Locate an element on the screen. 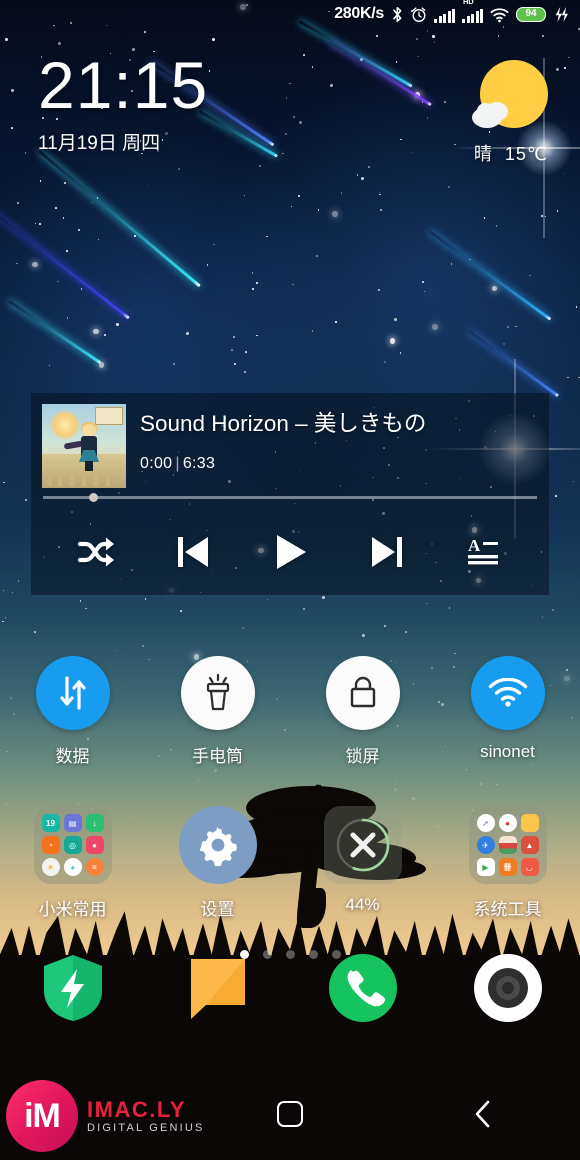 The width and height of the screenshot is (580, 1160). dock-item-phone is located at coordinates (362, 988).